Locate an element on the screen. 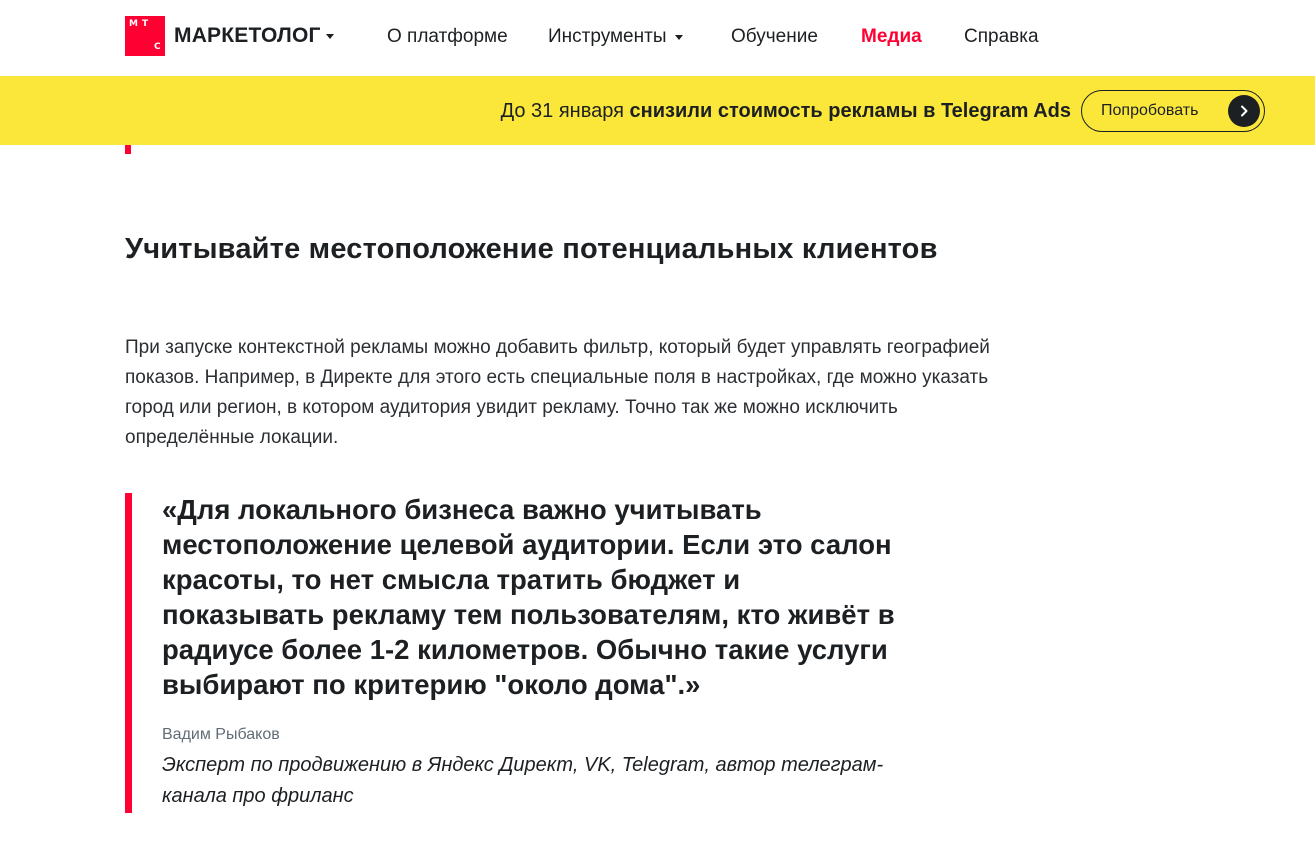 The image size is (1315, 844). nav-tools: Инструменты is located at coordinates (616, 37).